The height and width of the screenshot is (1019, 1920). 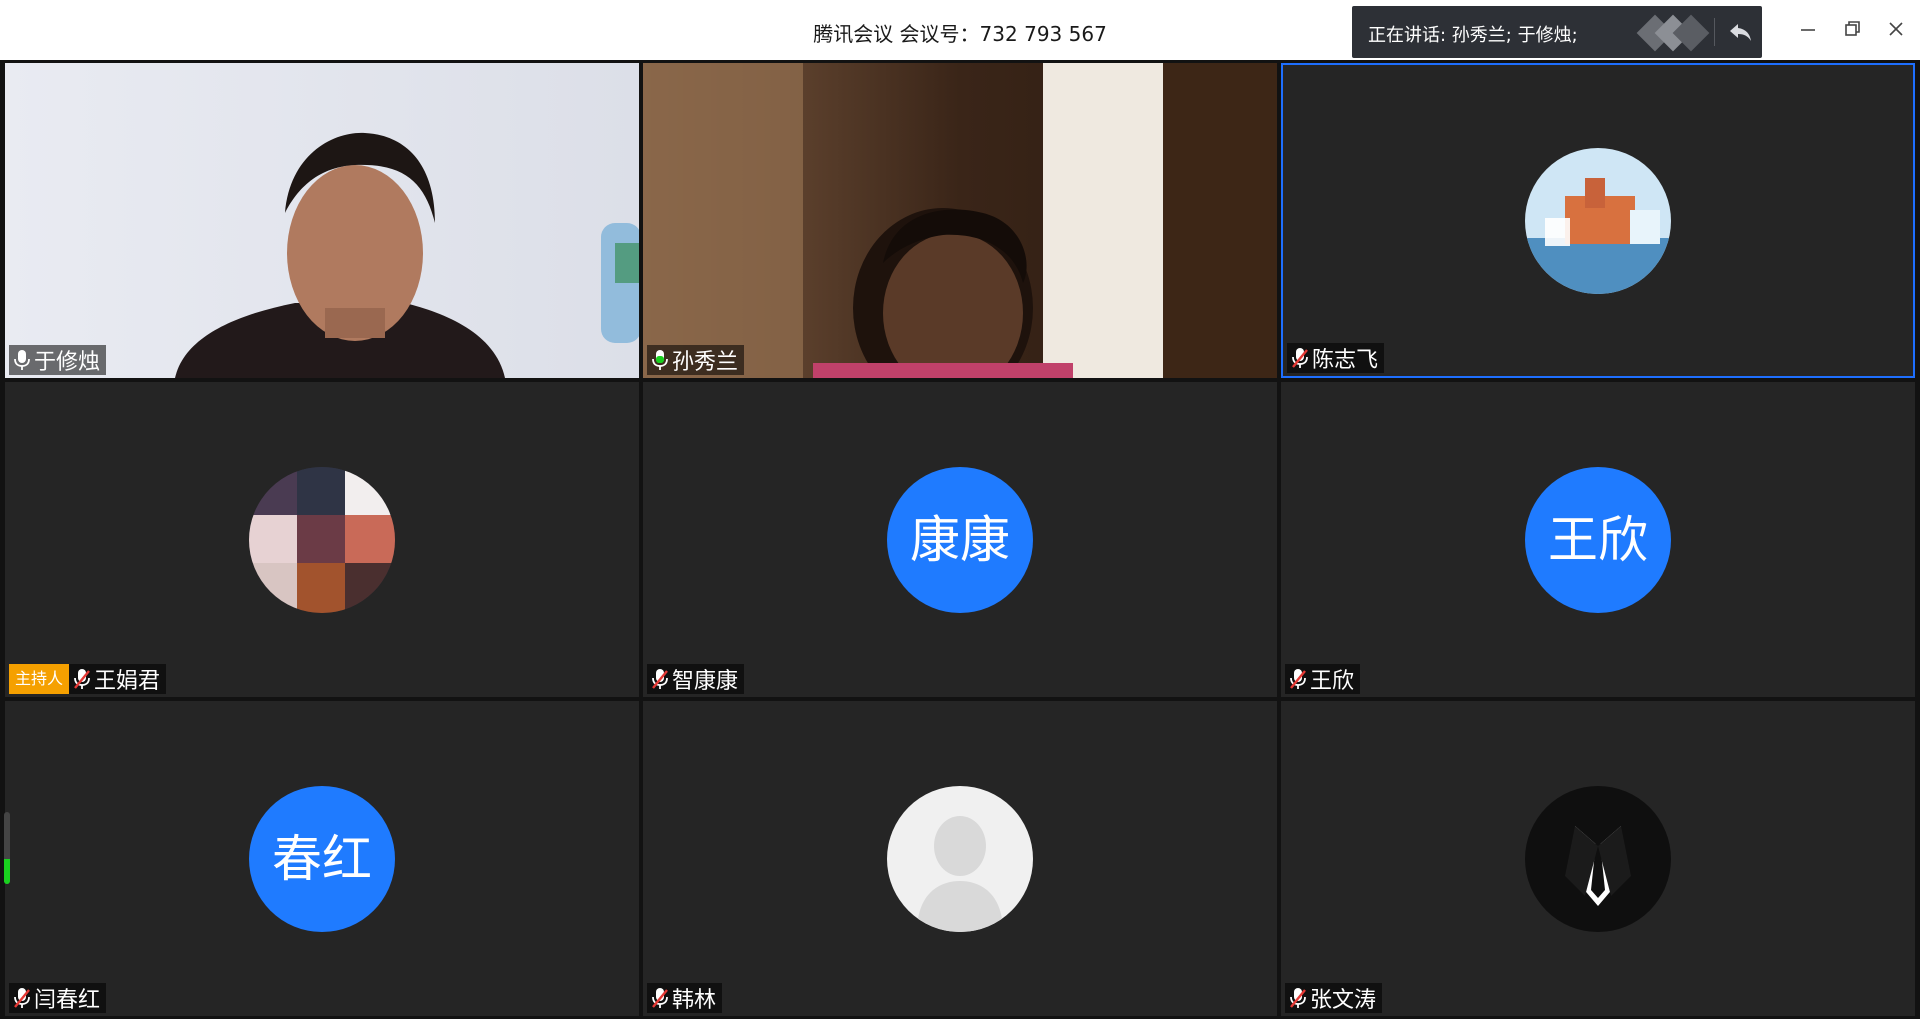 What do you see at coordinates (705, 681) in the screenshot?
I see `participant-name: 智康康` at bounding box center [705, 681].